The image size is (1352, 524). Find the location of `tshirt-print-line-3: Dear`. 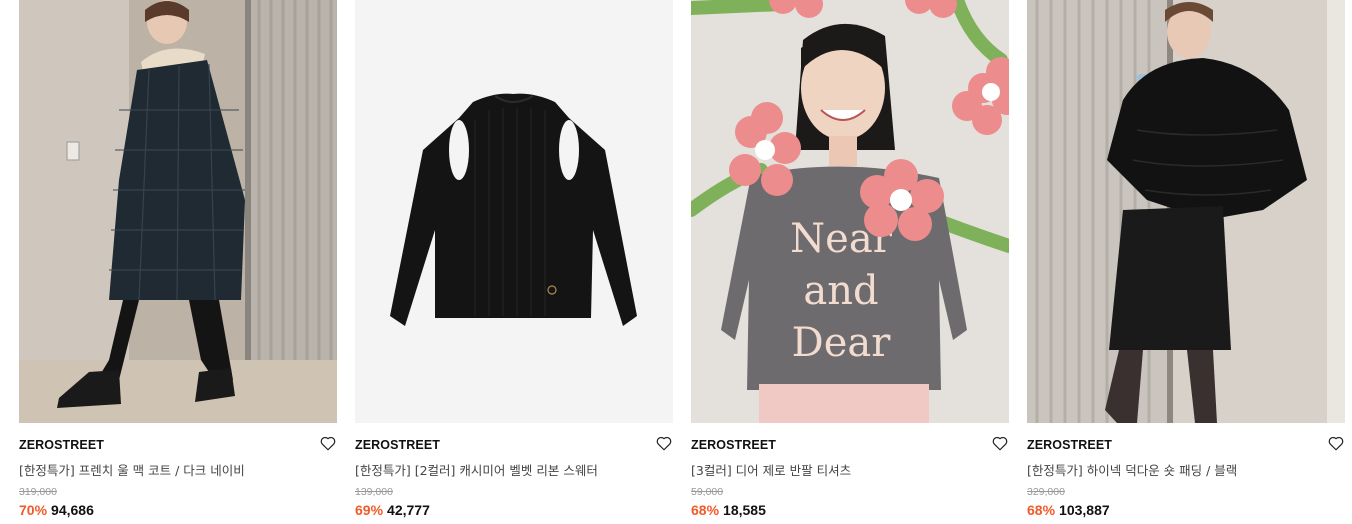

tshirt-print-line-3: Dear is located at coordinates (842, 343).